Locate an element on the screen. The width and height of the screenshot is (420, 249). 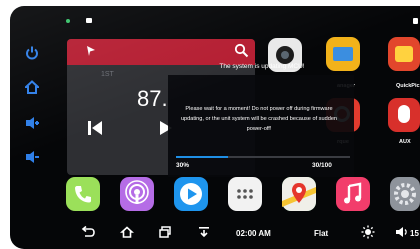
phone-icon is located at coordinates (83, 194).